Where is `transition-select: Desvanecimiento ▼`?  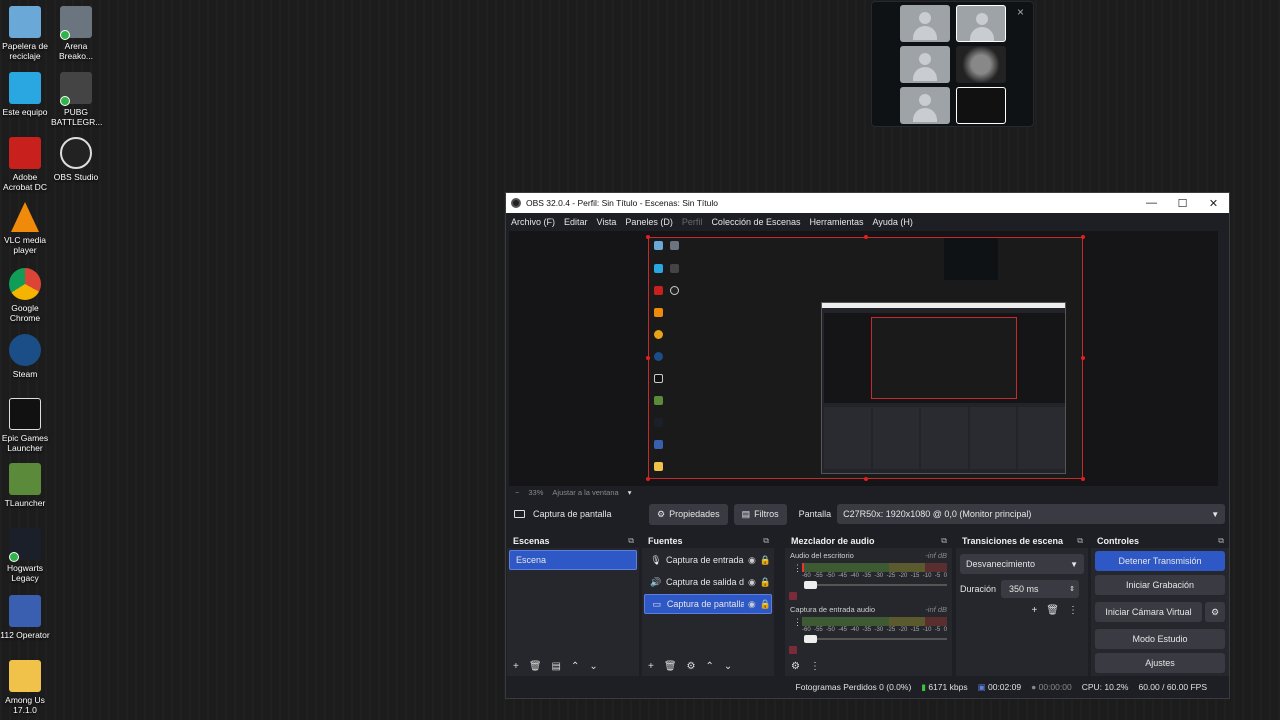
transition-select: Desvanecimiento ▼ is located at coordinates (1022, 564).